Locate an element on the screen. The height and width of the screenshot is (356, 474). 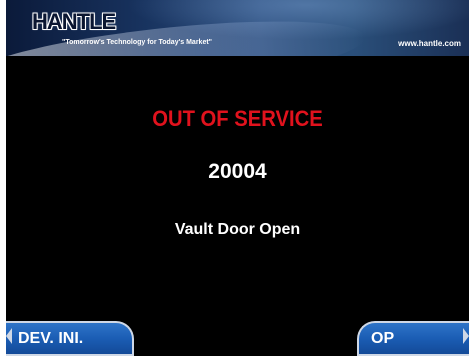
left-key-notch is located at coordinates (9, 336).